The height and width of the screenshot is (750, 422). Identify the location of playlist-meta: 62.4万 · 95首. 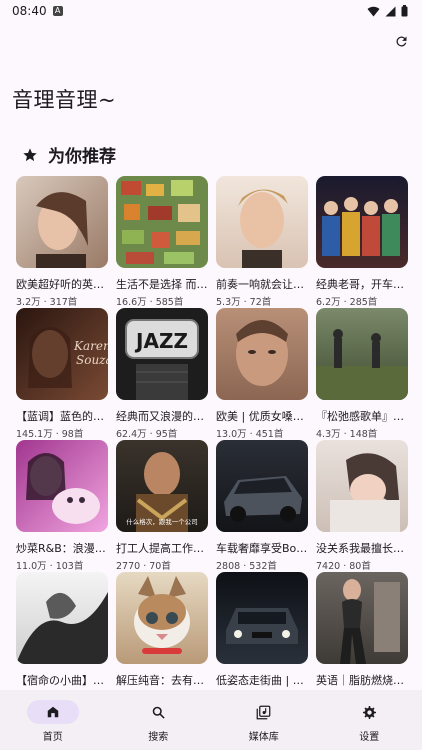
(147, 434).